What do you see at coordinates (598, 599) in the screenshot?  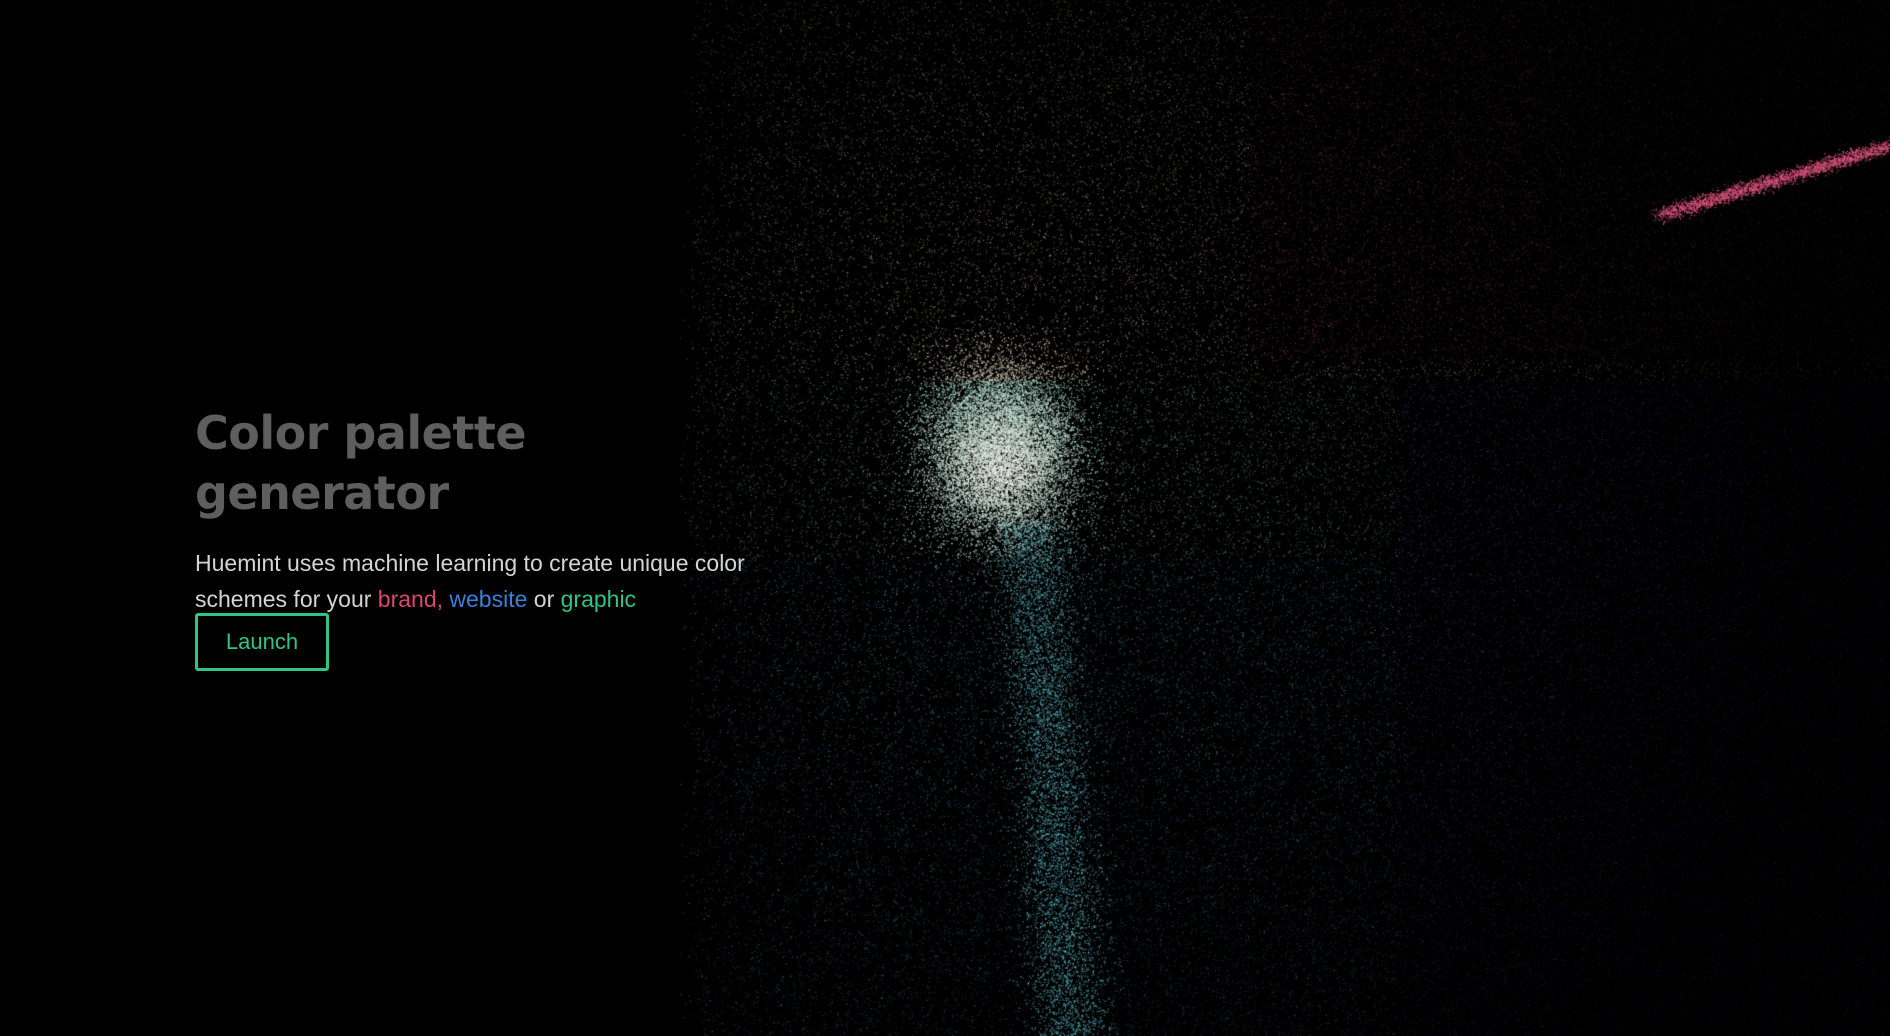 I see `keyword-graphic: graphic` at bounding box center [598, 599].